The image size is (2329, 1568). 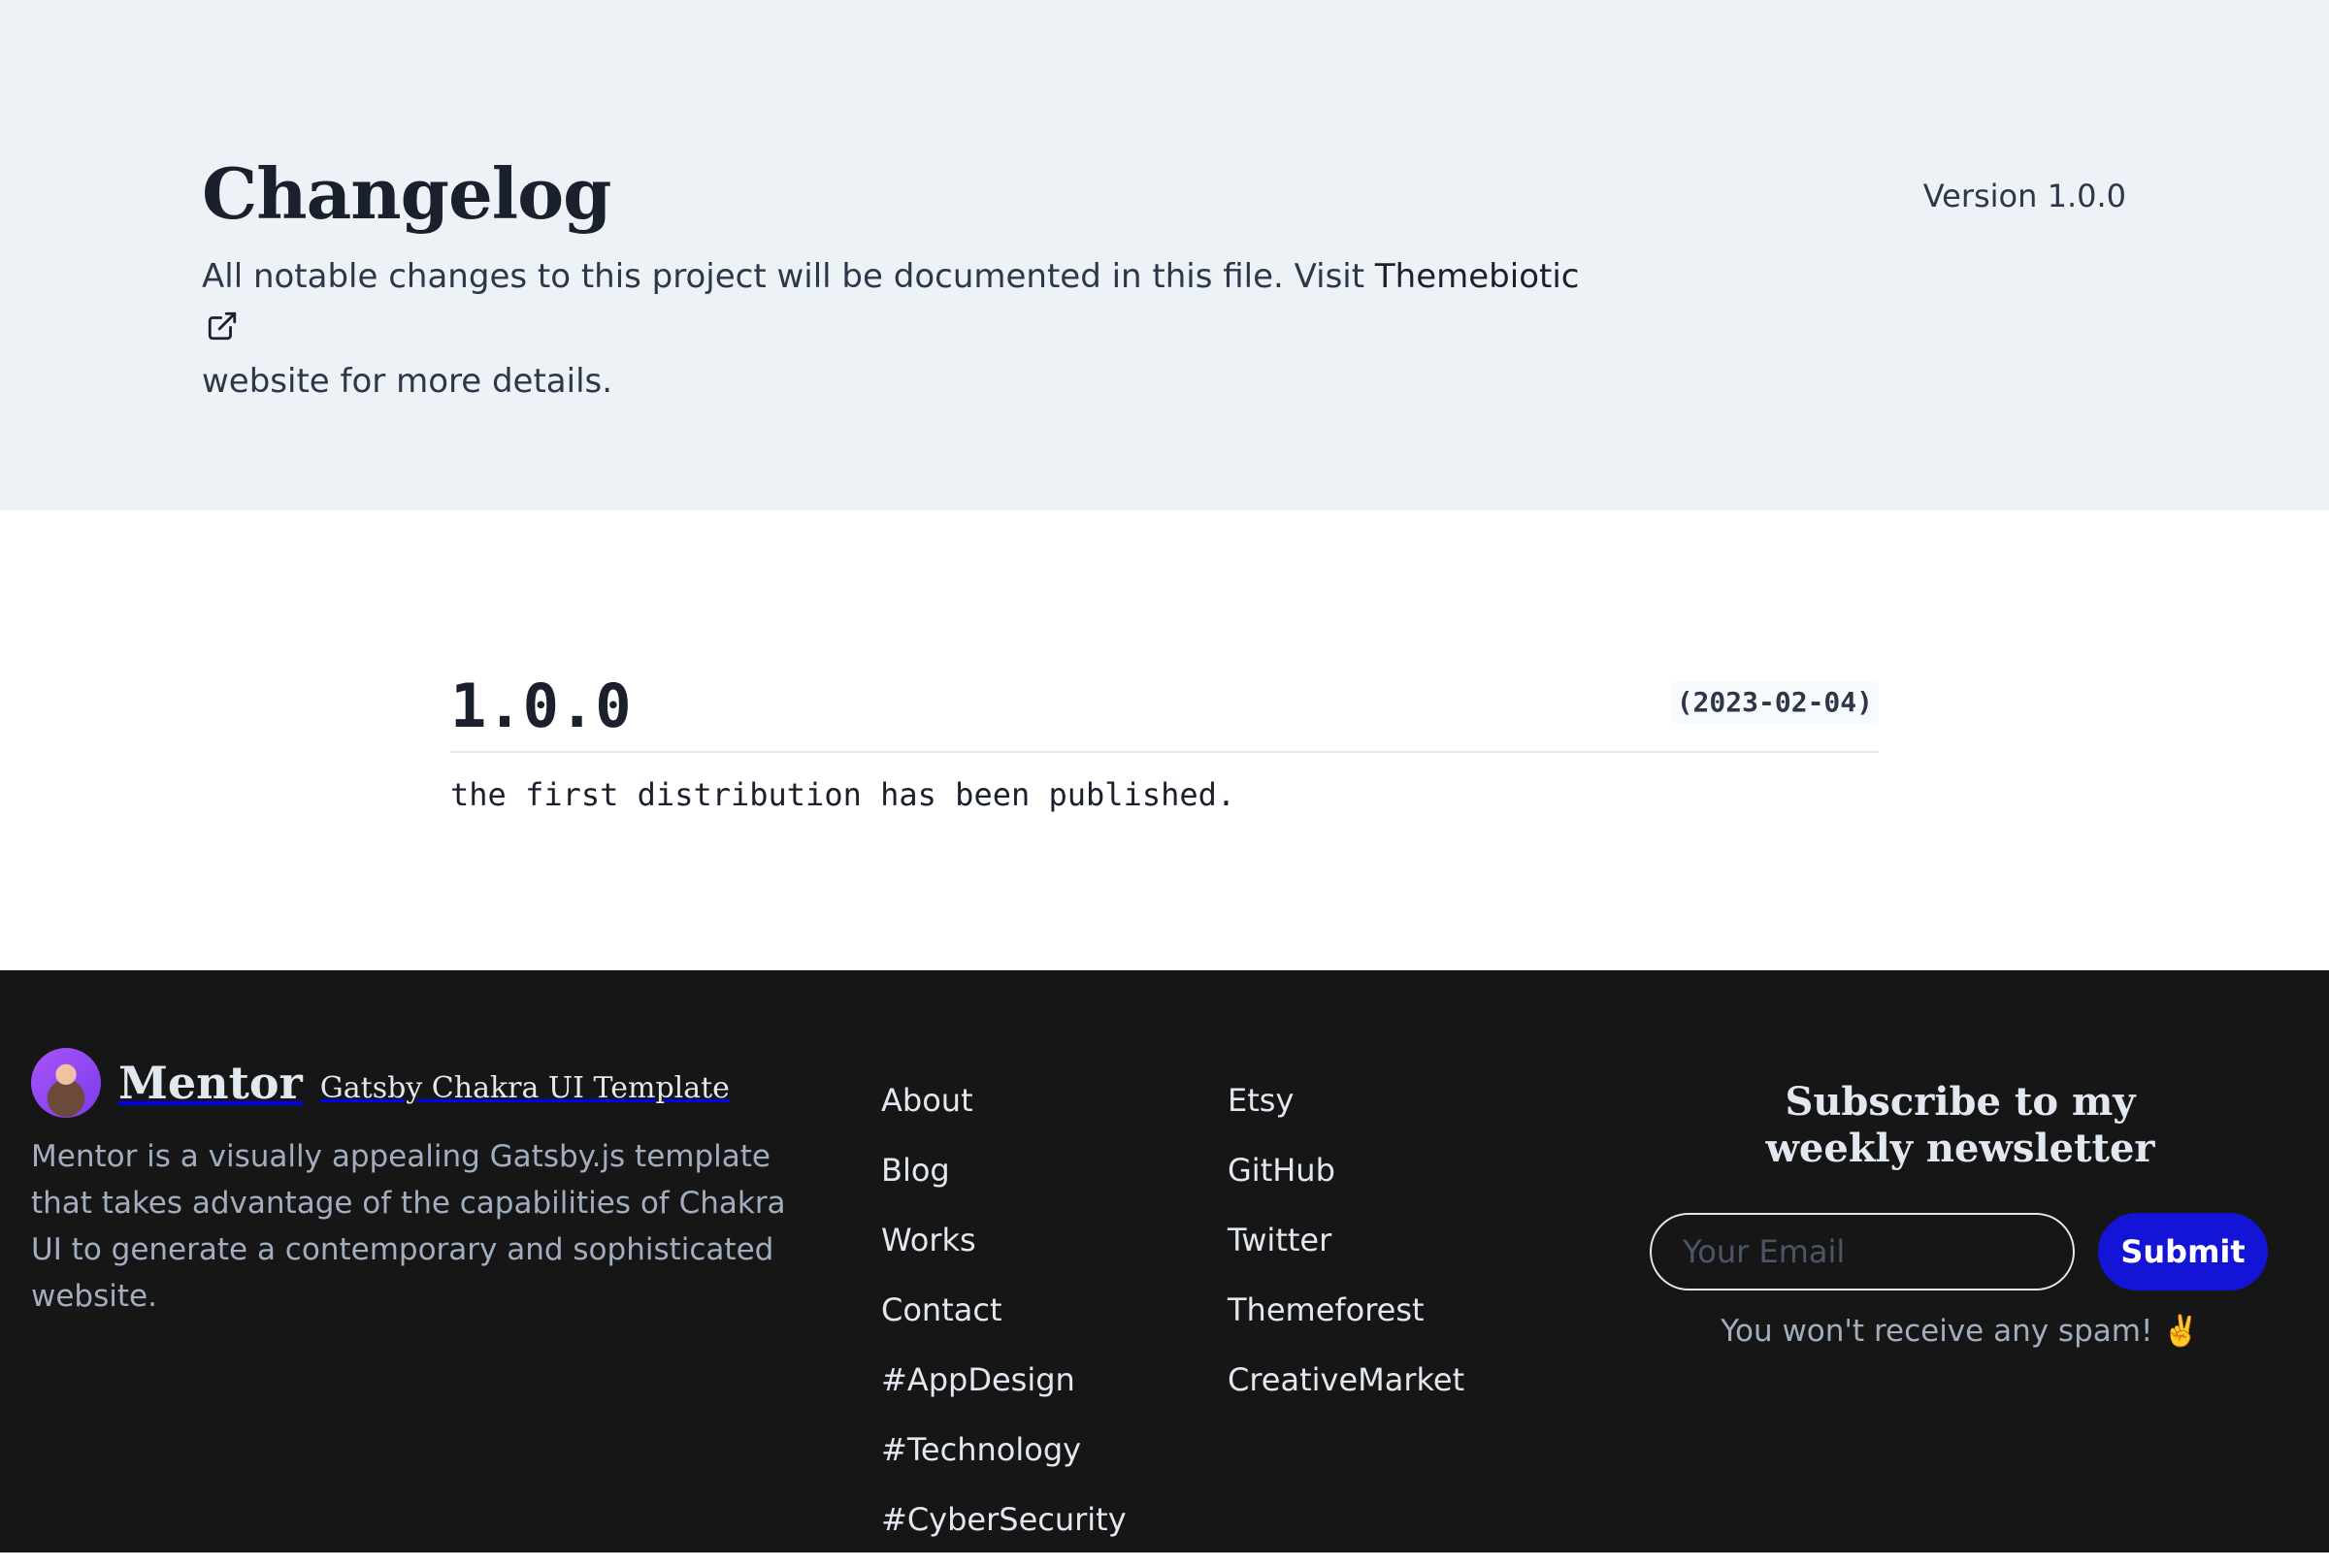 I want to click on footer-link-about: About, so click(x=927, y=1100).